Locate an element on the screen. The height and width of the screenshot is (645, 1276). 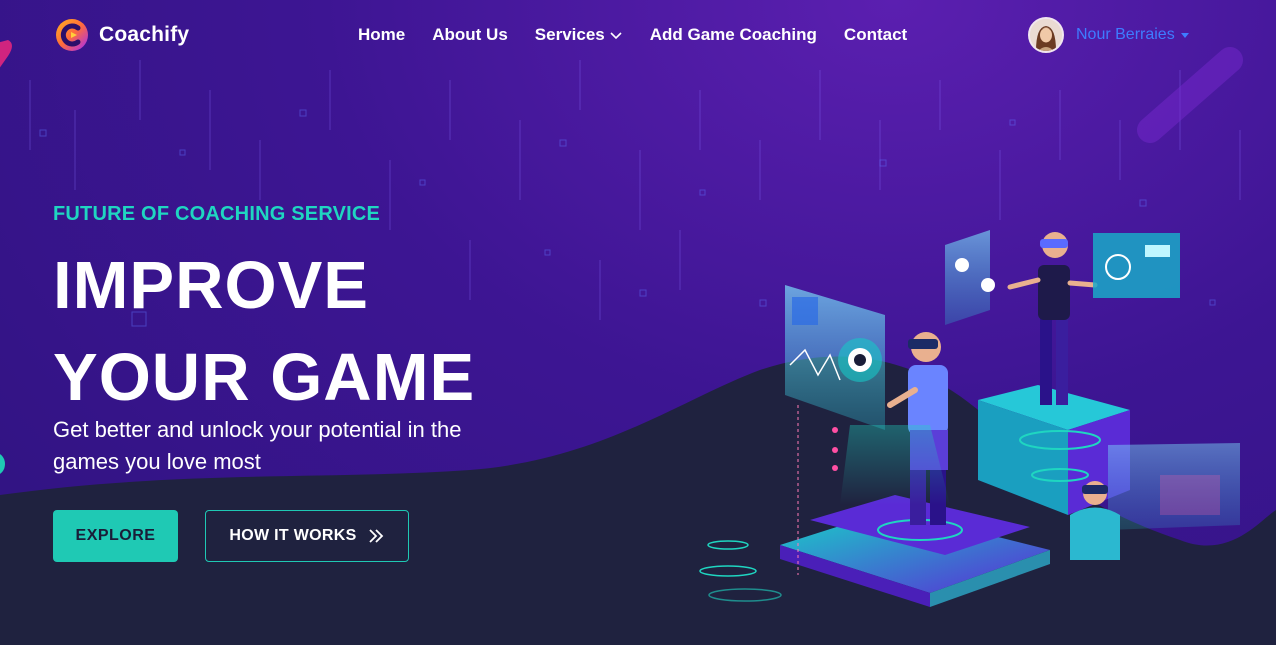
brand-logo: Coachify is located at coordinates (122, 35).